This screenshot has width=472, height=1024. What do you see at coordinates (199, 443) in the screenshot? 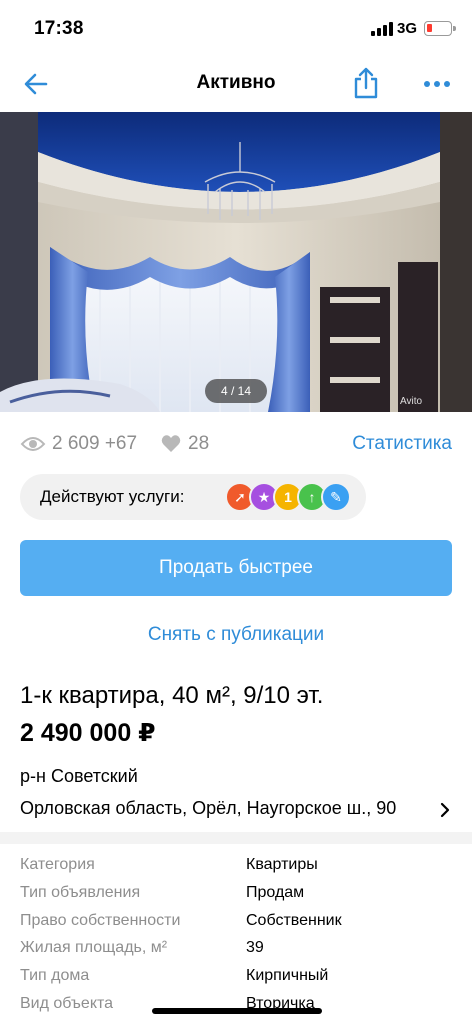
I see `favorites-count: 28` at bounding box center [199, 443].